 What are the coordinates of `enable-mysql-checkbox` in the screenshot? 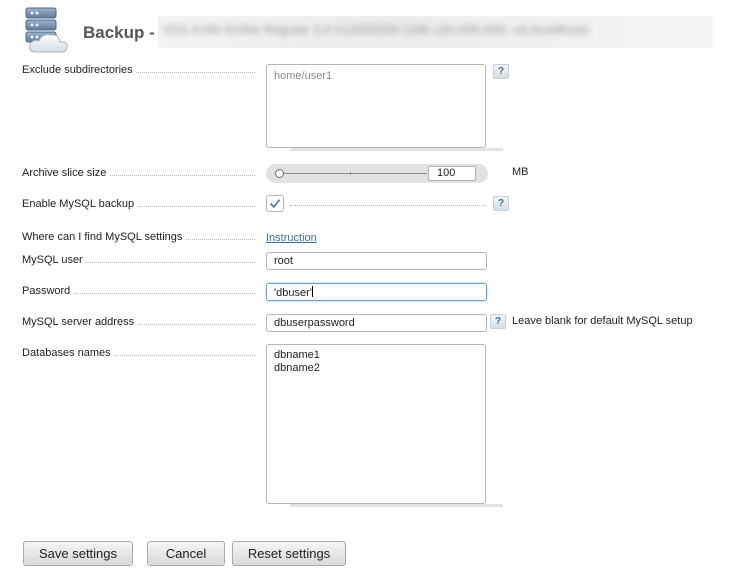 It's located at (275, 203).